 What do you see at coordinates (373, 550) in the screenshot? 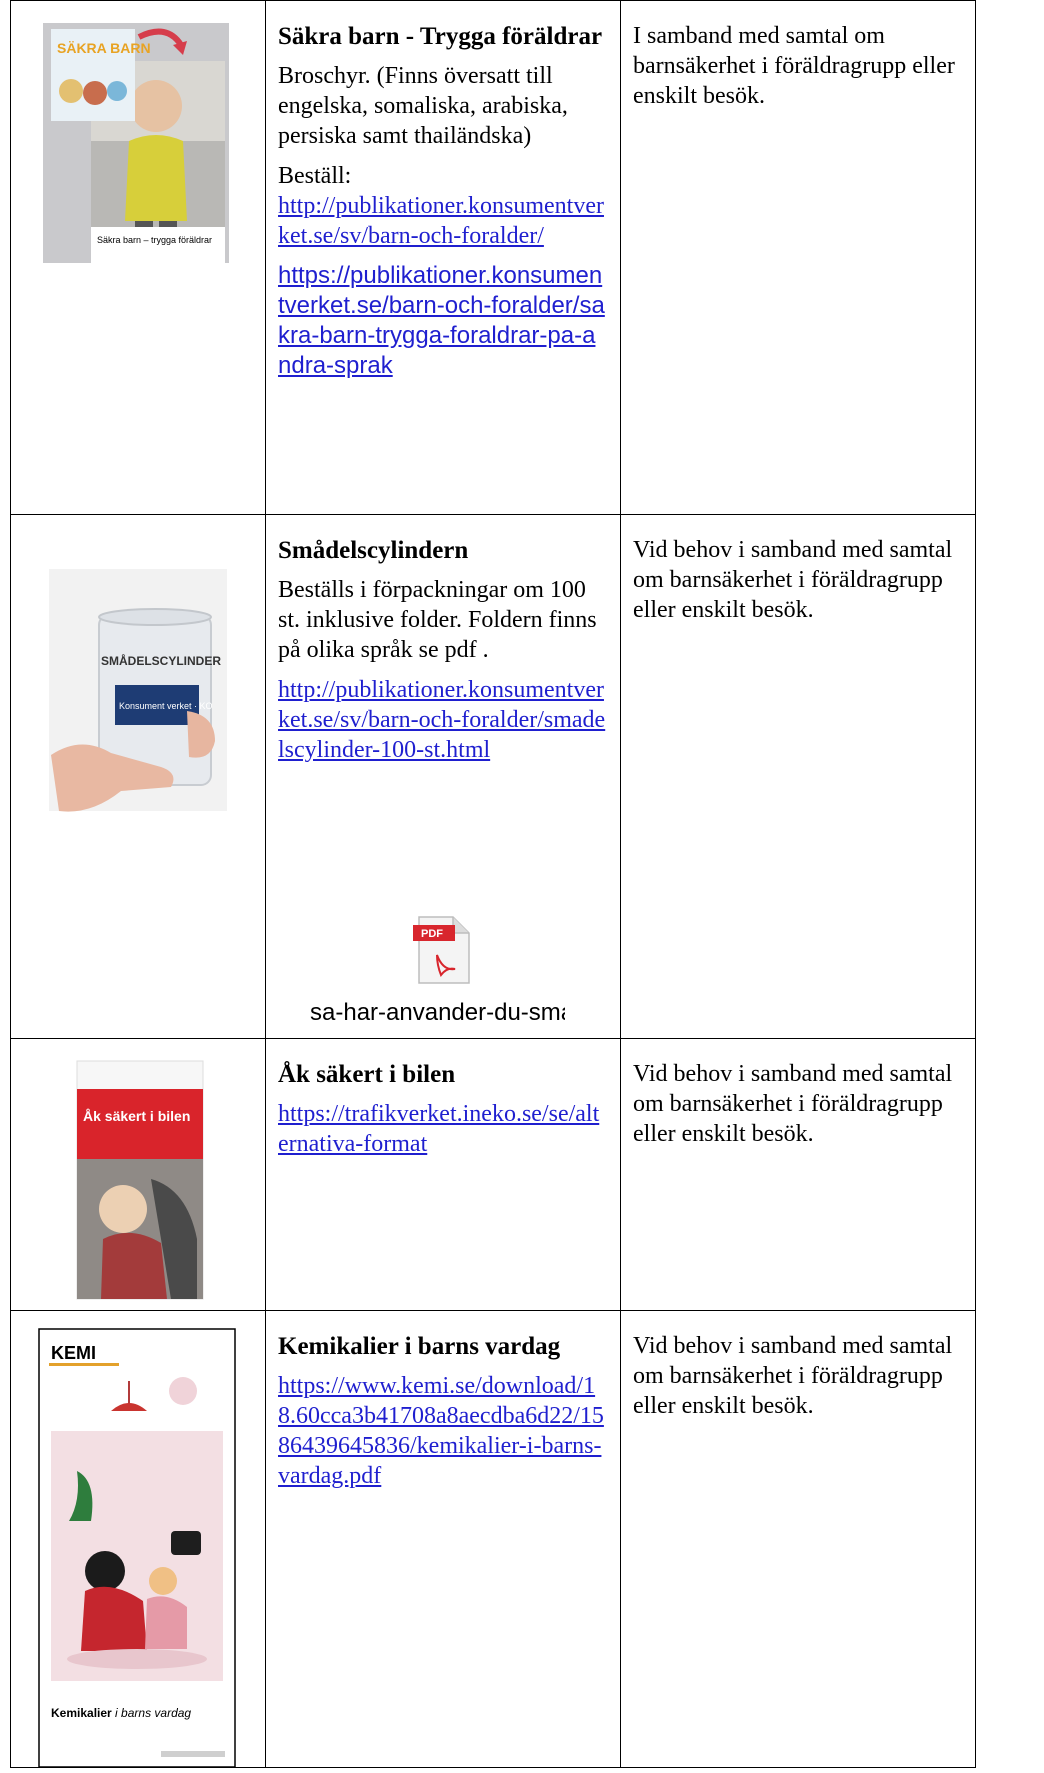
I see `resource-title: Smådelscylindern` at bounding box center [373, 550].